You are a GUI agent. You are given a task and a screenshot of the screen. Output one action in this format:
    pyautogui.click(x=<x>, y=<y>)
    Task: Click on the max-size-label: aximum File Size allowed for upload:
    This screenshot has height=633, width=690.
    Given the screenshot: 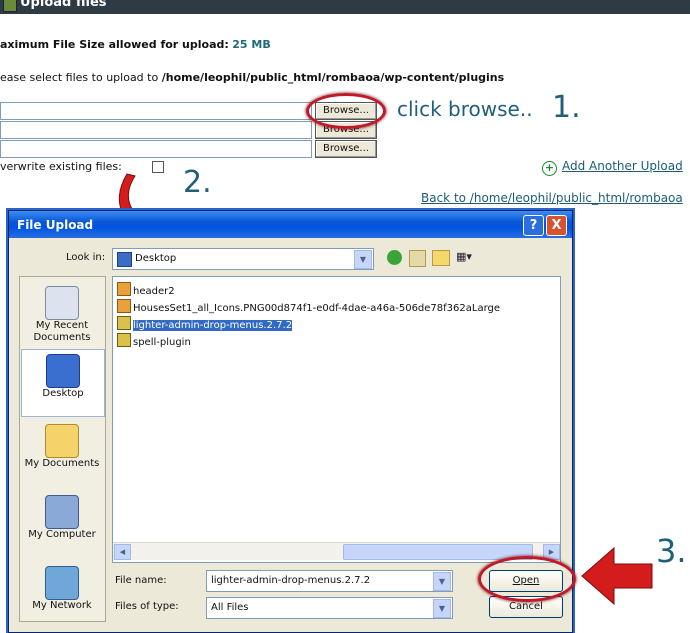 What is the action you would take?
    pyautogui.click(x=114, y=44)
    